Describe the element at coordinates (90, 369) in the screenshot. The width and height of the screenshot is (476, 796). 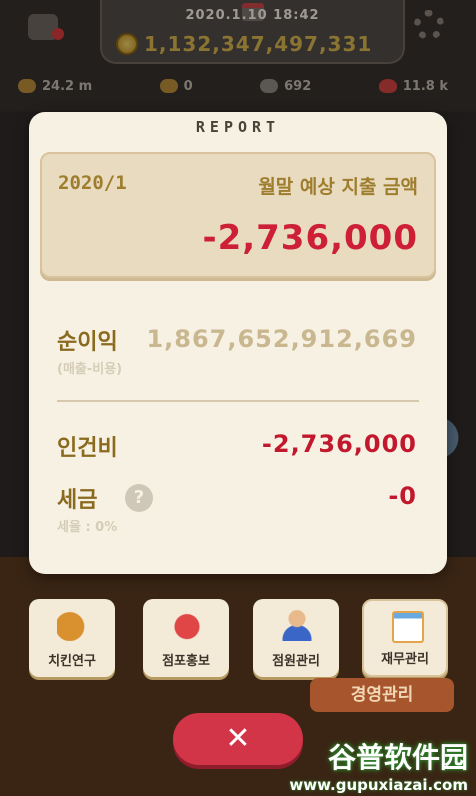
I see `net-profit-sub: (매출-비용)` at that location.